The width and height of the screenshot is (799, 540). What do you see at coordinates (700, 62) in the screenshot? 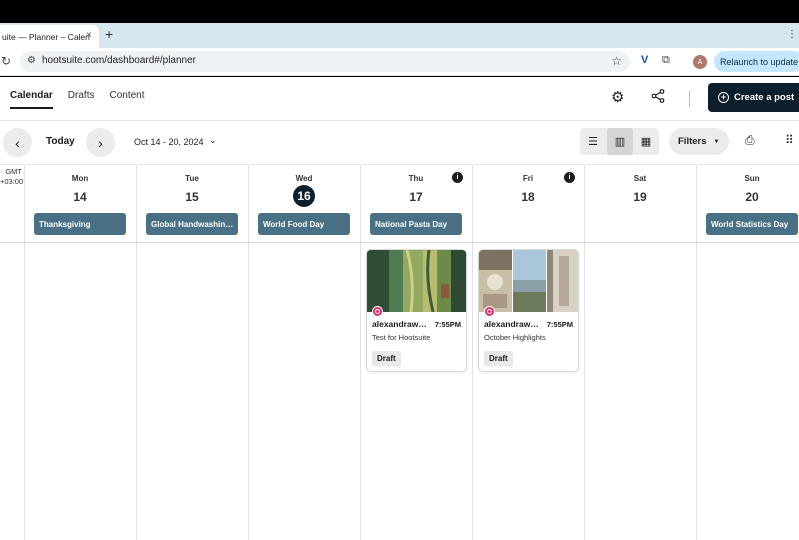
I see `avatar: A` at bounding box center [700, 62].